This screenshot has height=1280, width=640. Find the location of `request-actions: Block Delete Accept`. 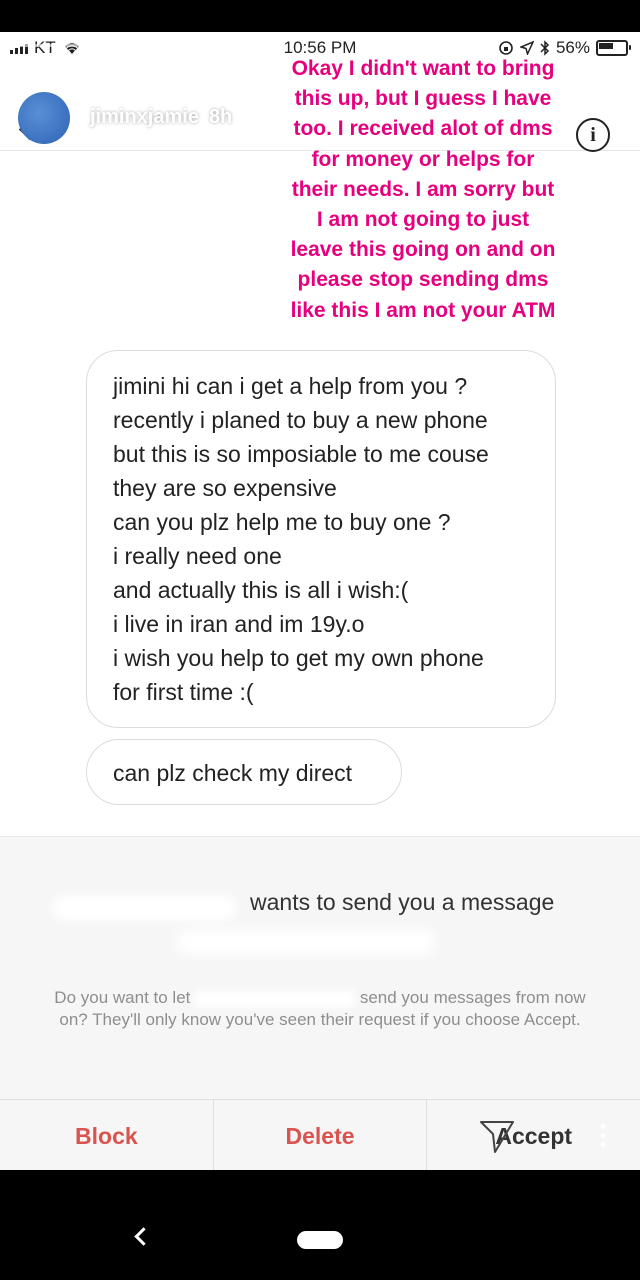

request-actions: Block Delete Accept is located at coordinates (320, 1134).